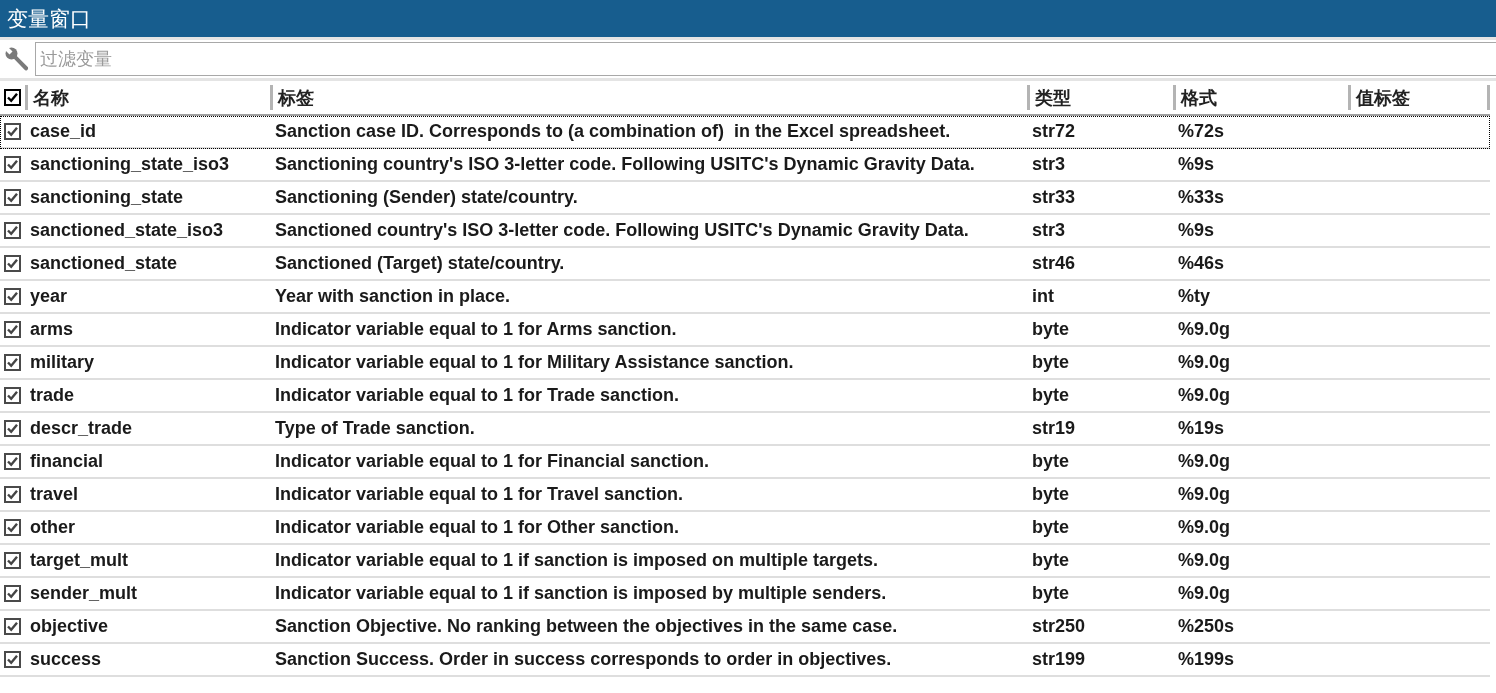 The image size is (1496, 693). What do you see at coordinates (52, 395) in the screenshot?
I see `variable-name: trade` at bounding box center [52, 395].